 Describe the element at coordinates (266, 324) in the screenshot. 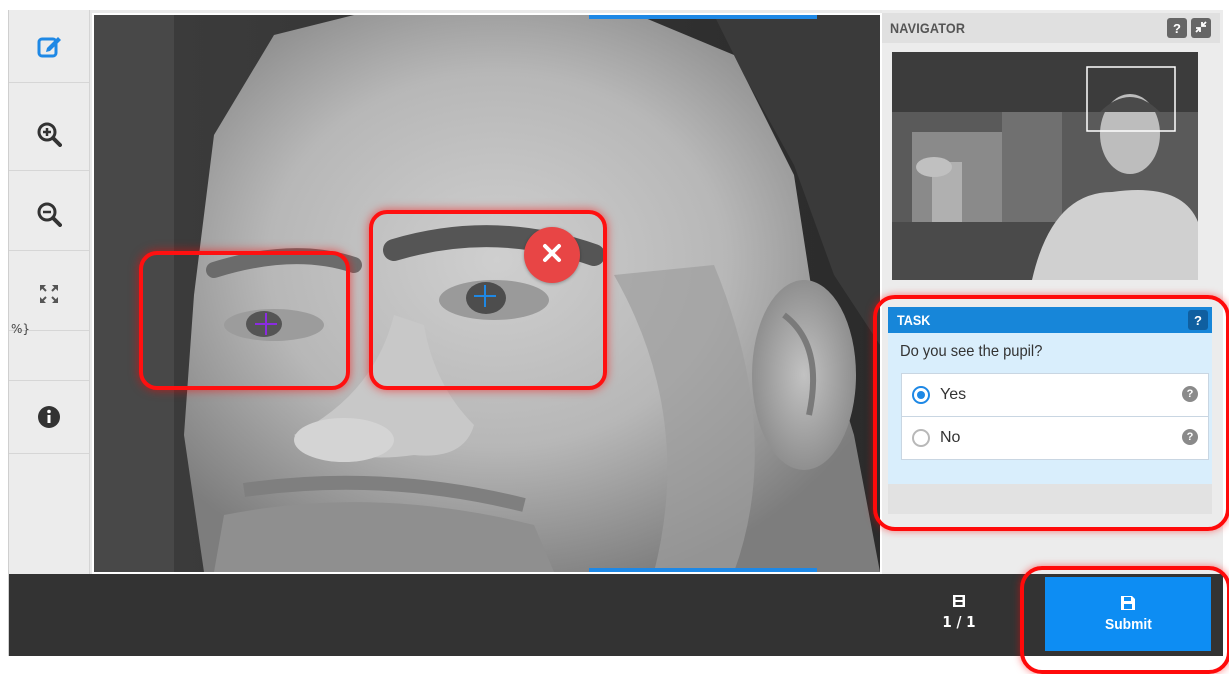

I see `pupil-point-left` at that location.